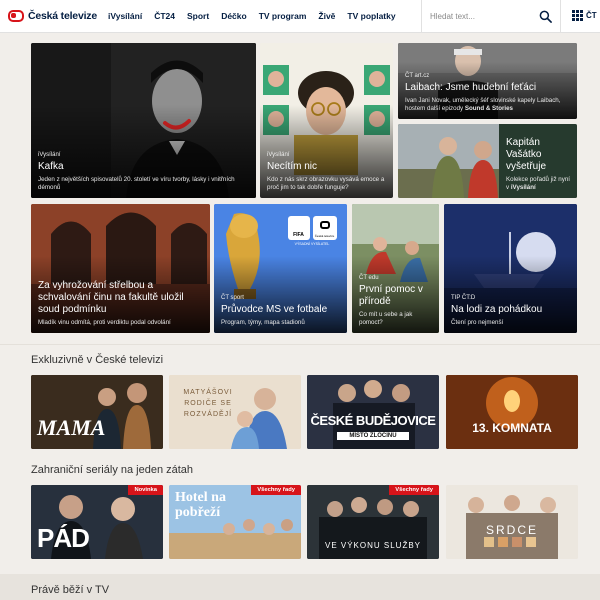 The image size is (600, 600). What do you see at coordinates (145, 490) in the screenshot?
I see `badge-novinka: Novinka` at bounding box center [145, 490].